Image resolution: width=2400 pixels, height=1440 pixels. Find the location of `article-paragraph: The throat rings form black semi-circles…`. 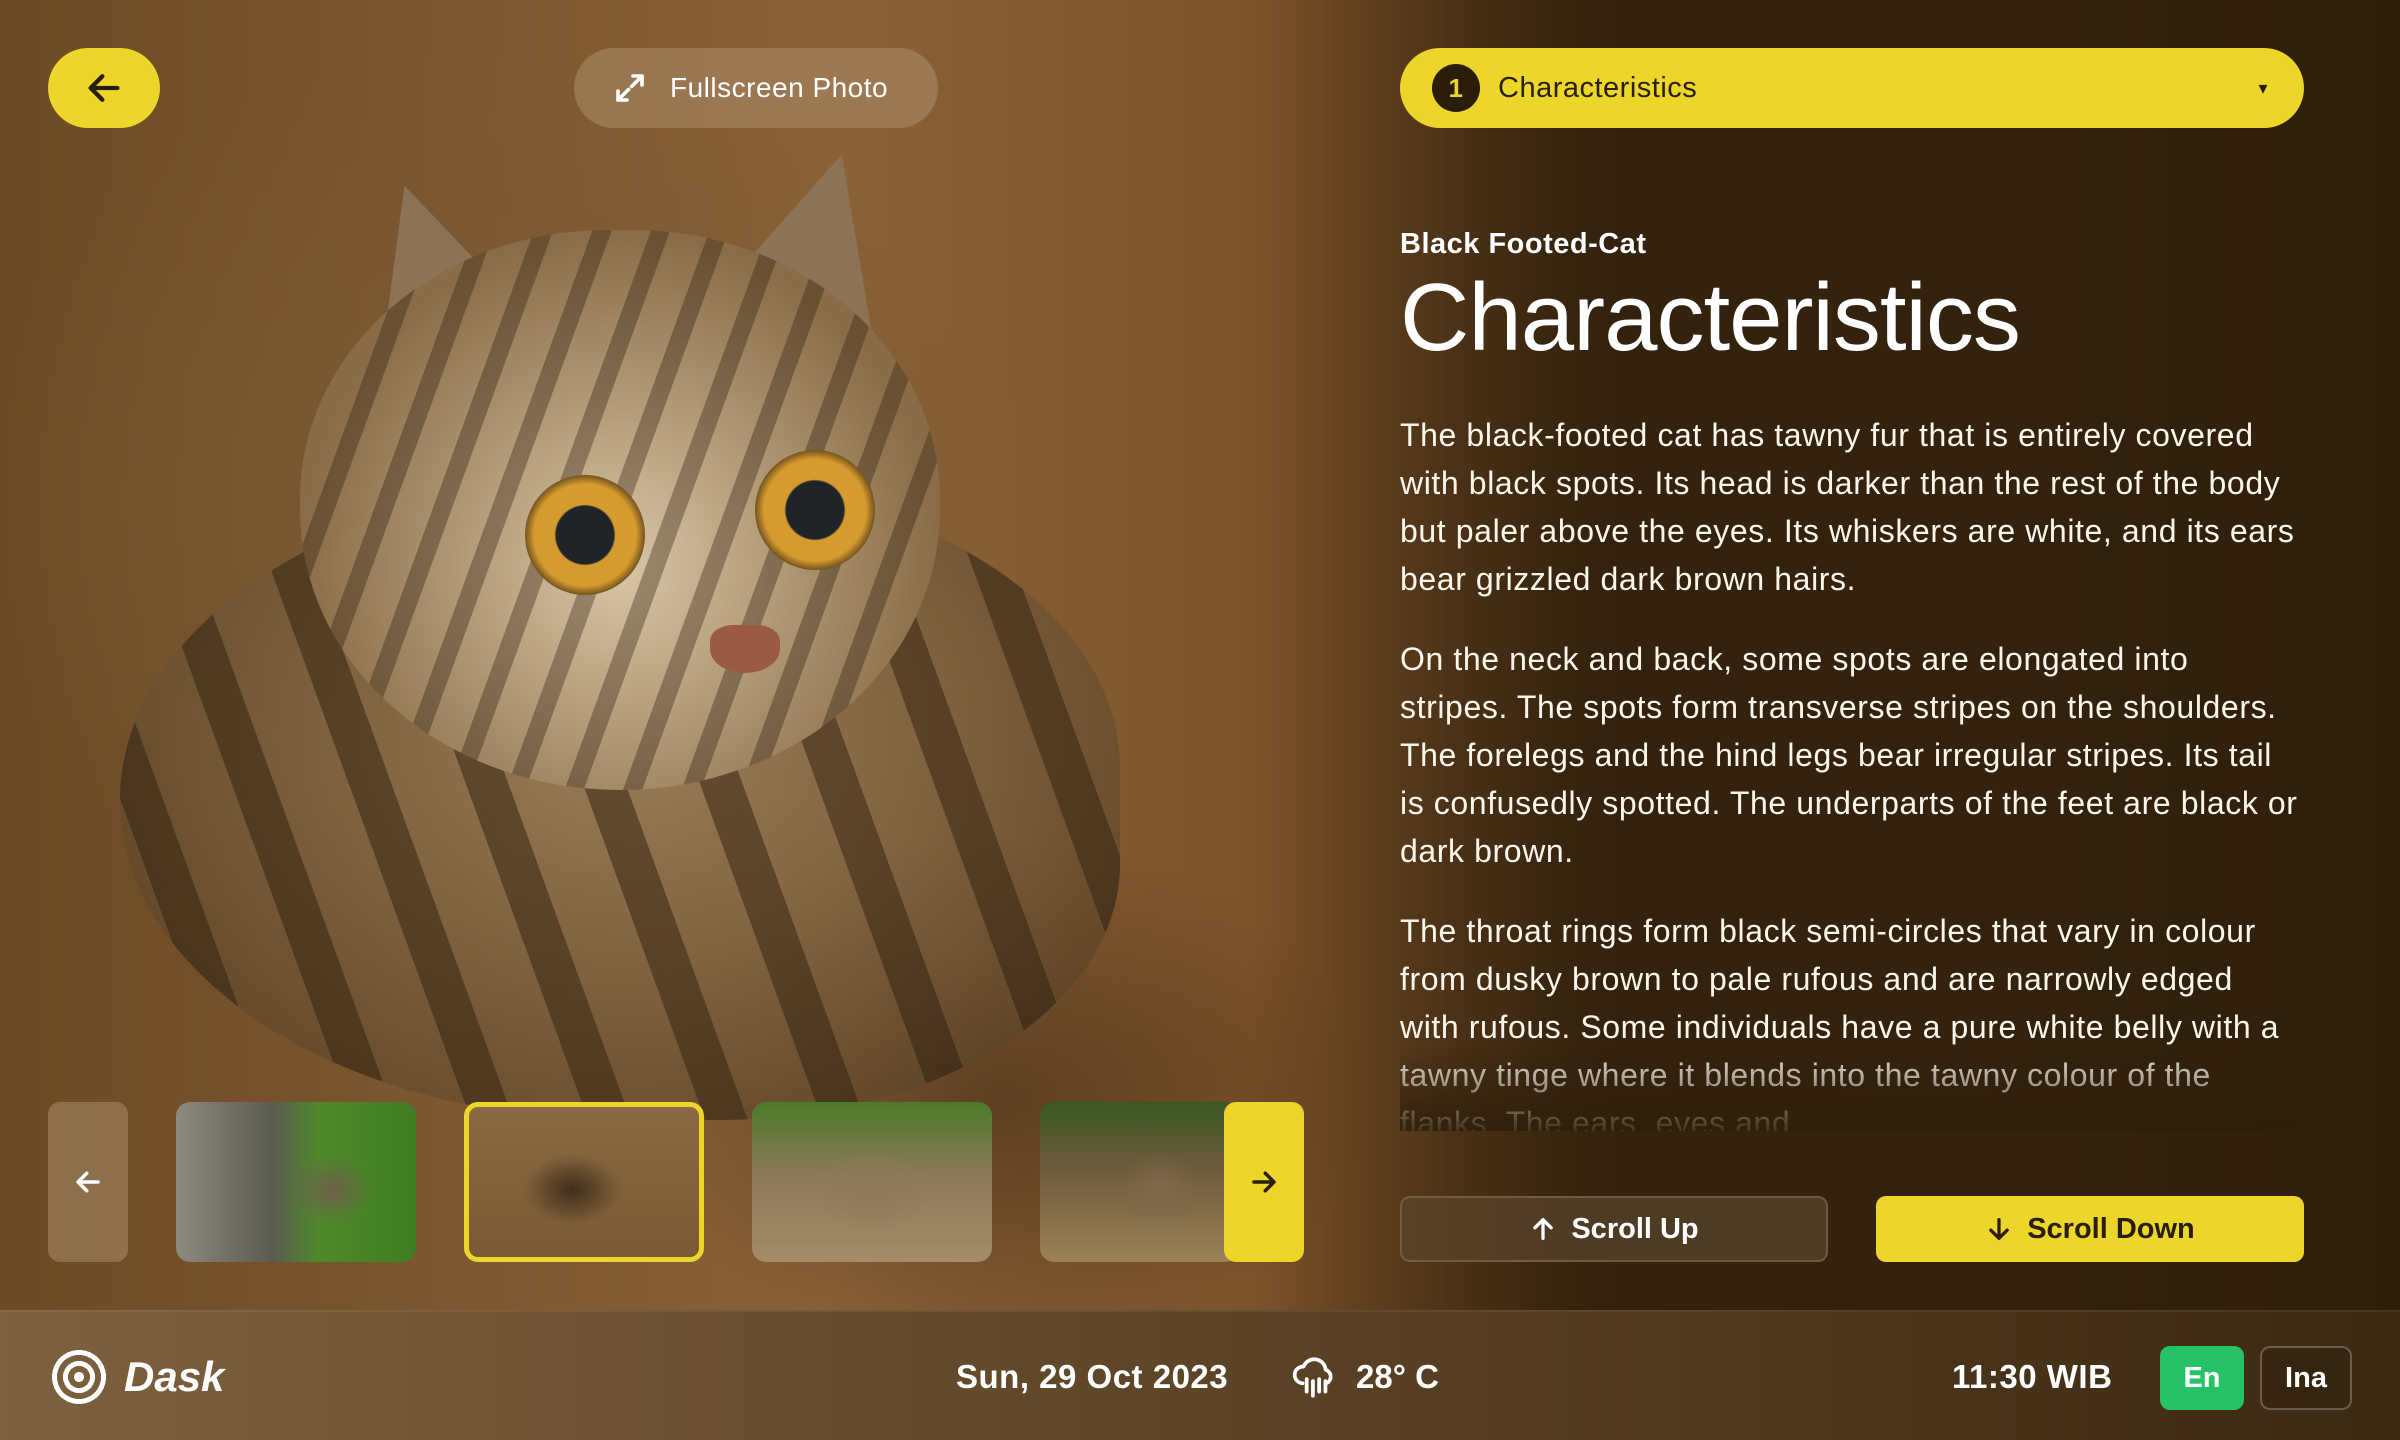

article-paragraph: The throat rings form black semi-circles… is located at coordinates (1840, 1021).